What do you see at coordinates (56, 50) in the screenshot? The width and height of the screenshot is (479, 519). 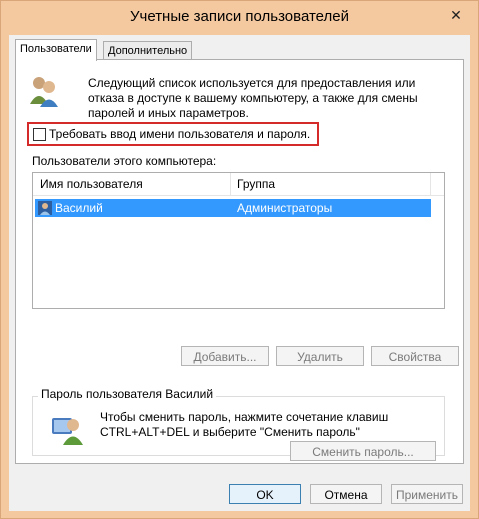 I see `tab-users: Пользователи` at bounding box center [56, 50].